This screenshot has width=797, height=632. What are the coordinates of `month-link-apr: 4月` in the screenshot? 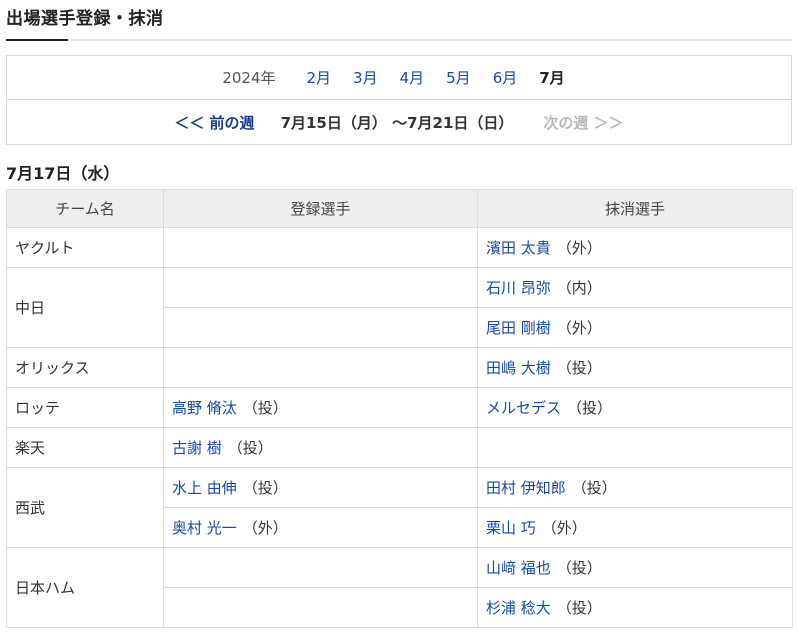 It's located at (412, 77).